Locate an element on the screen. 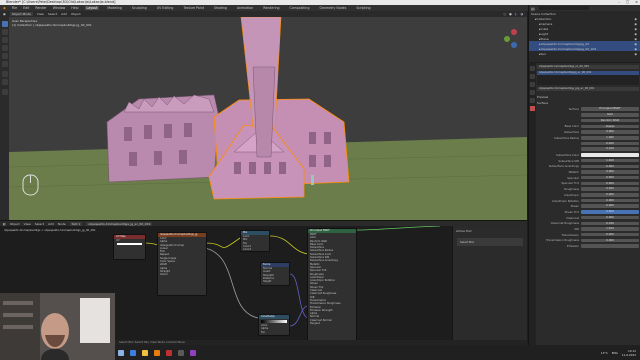 The width and height of the screenshot is (640, 360). shader-property-value: 1.450 is located at coordinates (610, 229).